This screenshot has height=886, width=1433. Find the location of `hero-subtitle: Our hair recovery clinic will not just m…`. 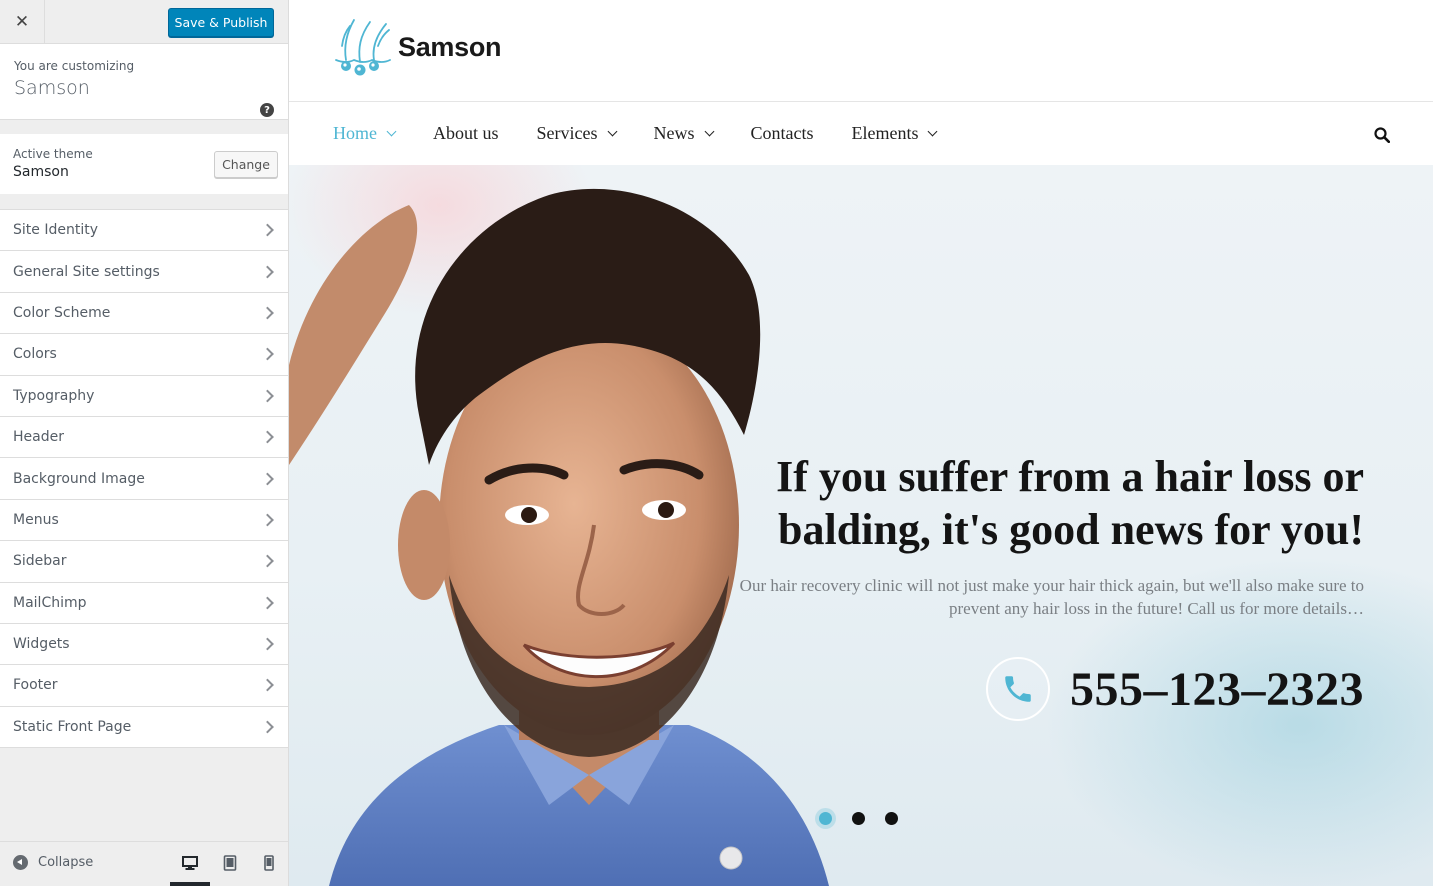

hero-subtitle: Our hair recovery clinic will not just m… is located at coordinates (1051, 597).